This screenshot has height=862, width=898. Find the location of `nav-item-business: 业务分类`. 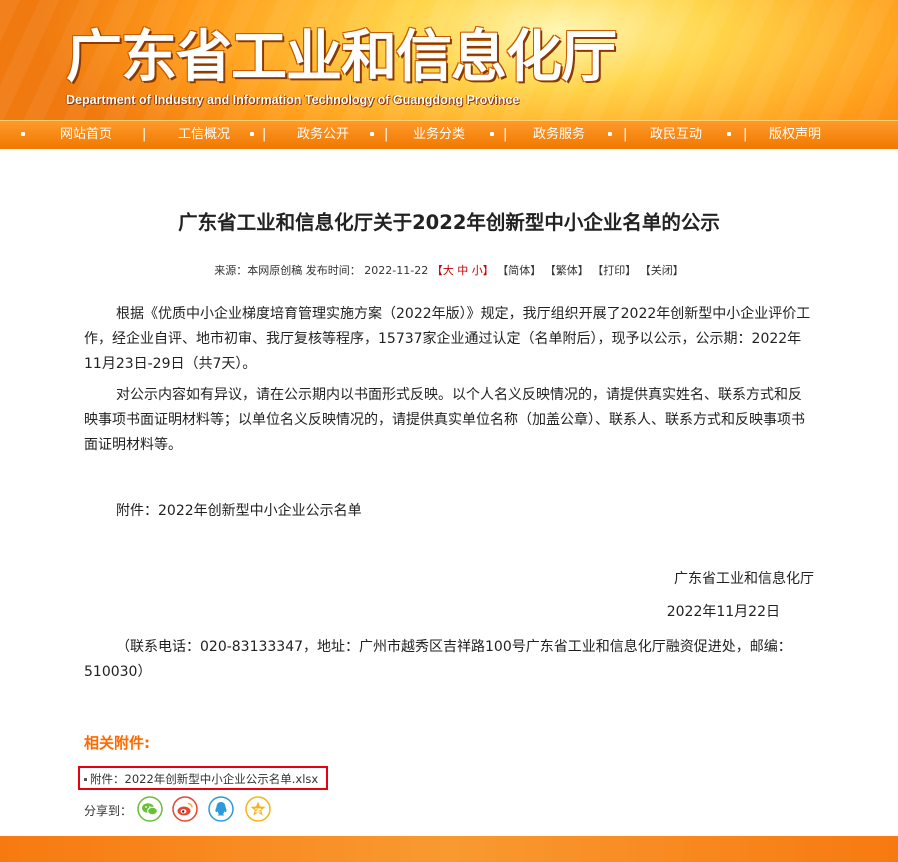

nav-item-business: 业务分类 is located at coordinates (439, 135).